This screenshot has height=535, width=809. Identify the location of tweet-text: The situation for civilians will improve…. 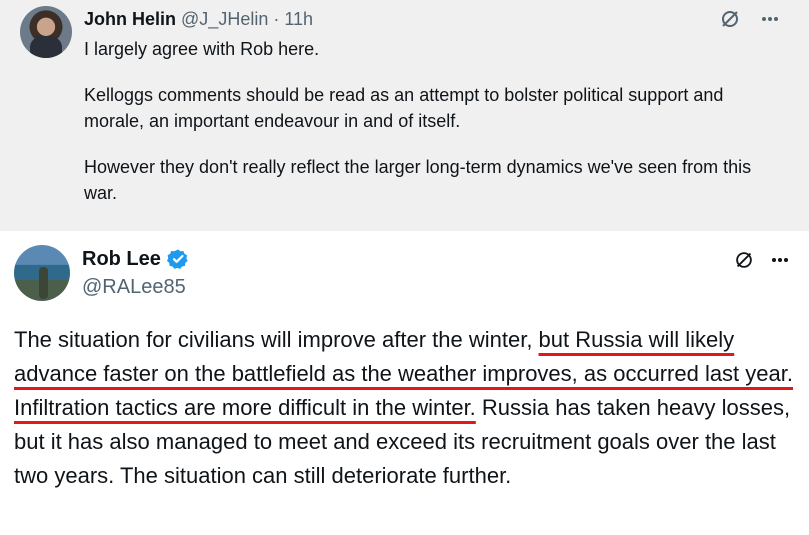
(276, 339).